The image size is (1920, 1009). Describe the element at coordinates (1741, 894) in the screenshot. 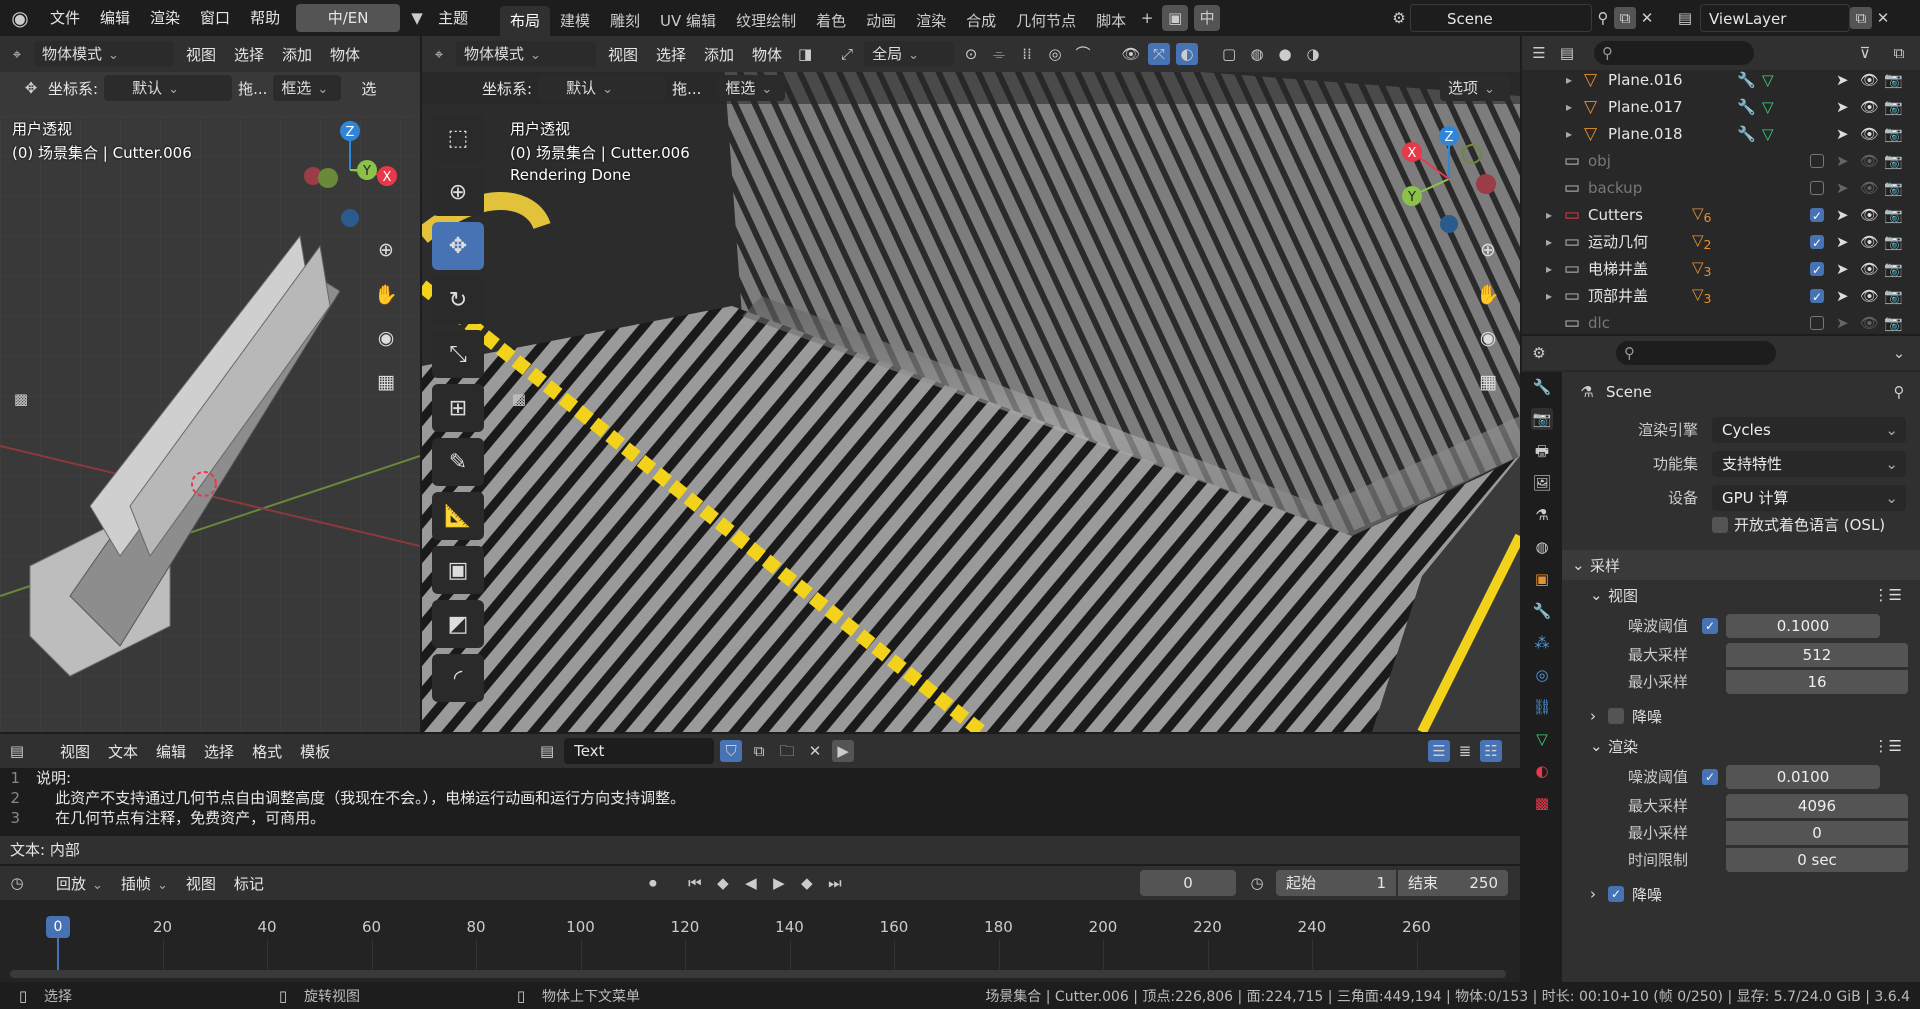

I see `section-r-denoise: › 降噪` at that location.